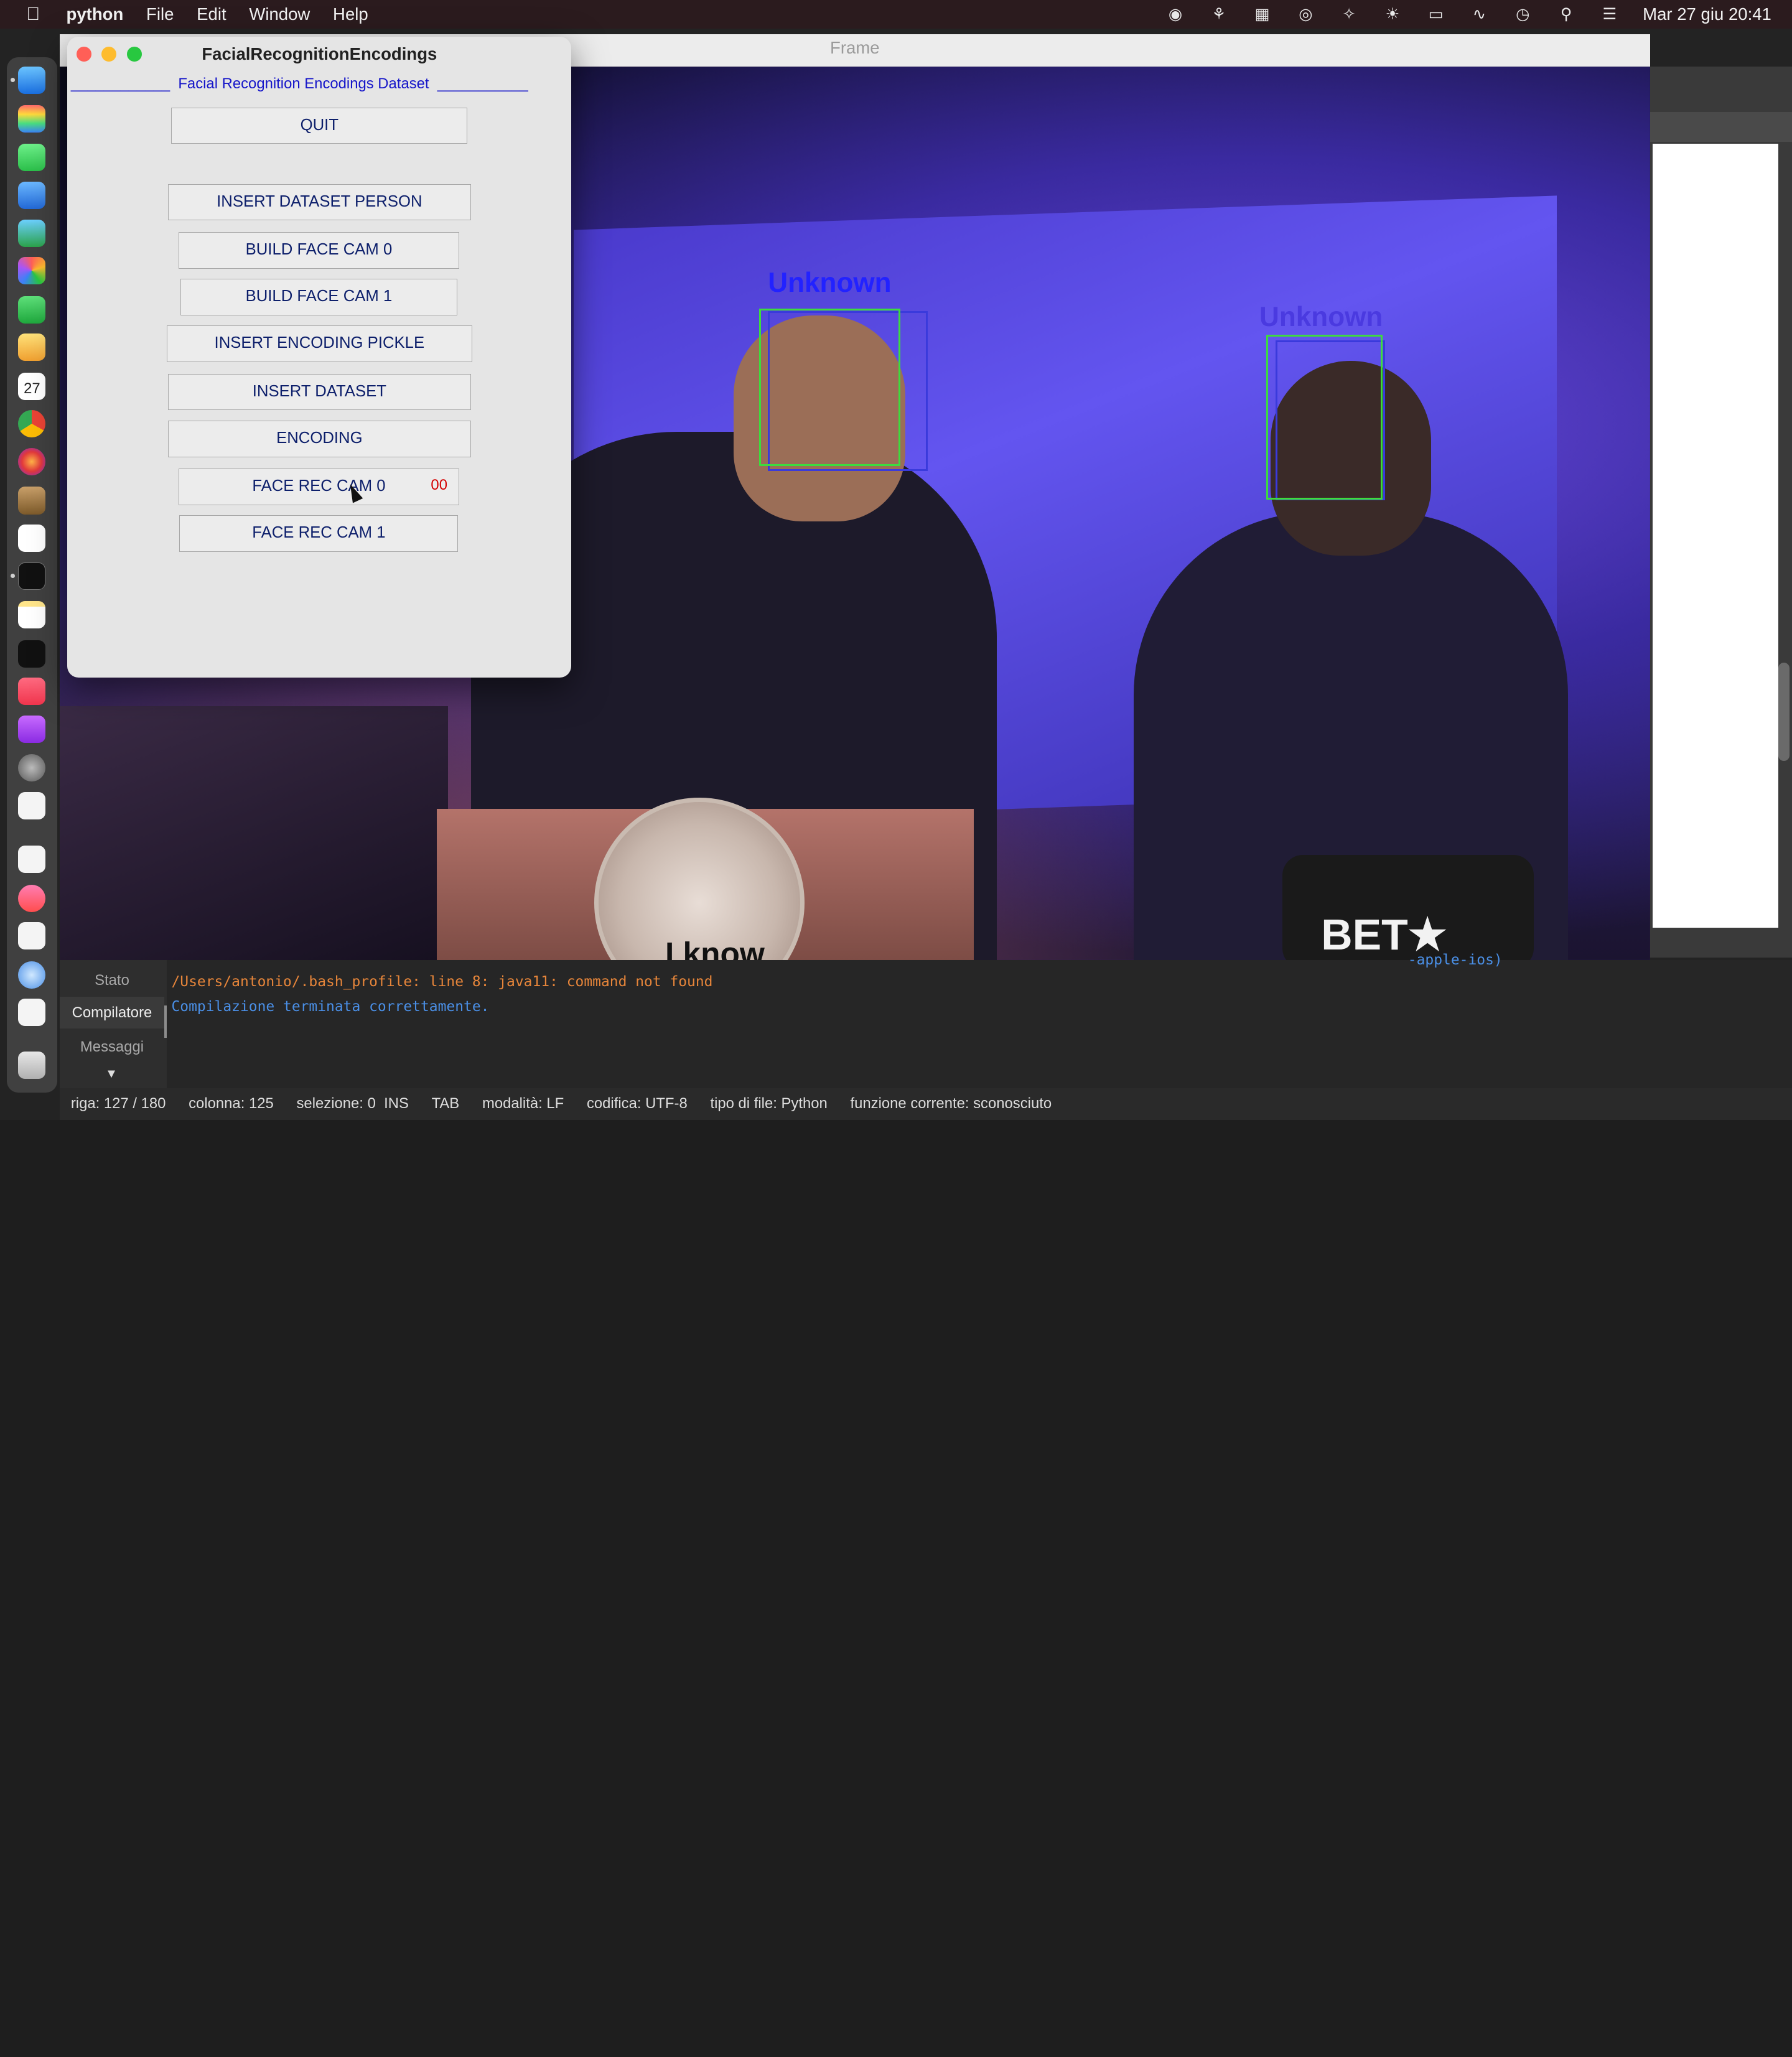  I want to click on podcasts-icon, so click(32, 729).